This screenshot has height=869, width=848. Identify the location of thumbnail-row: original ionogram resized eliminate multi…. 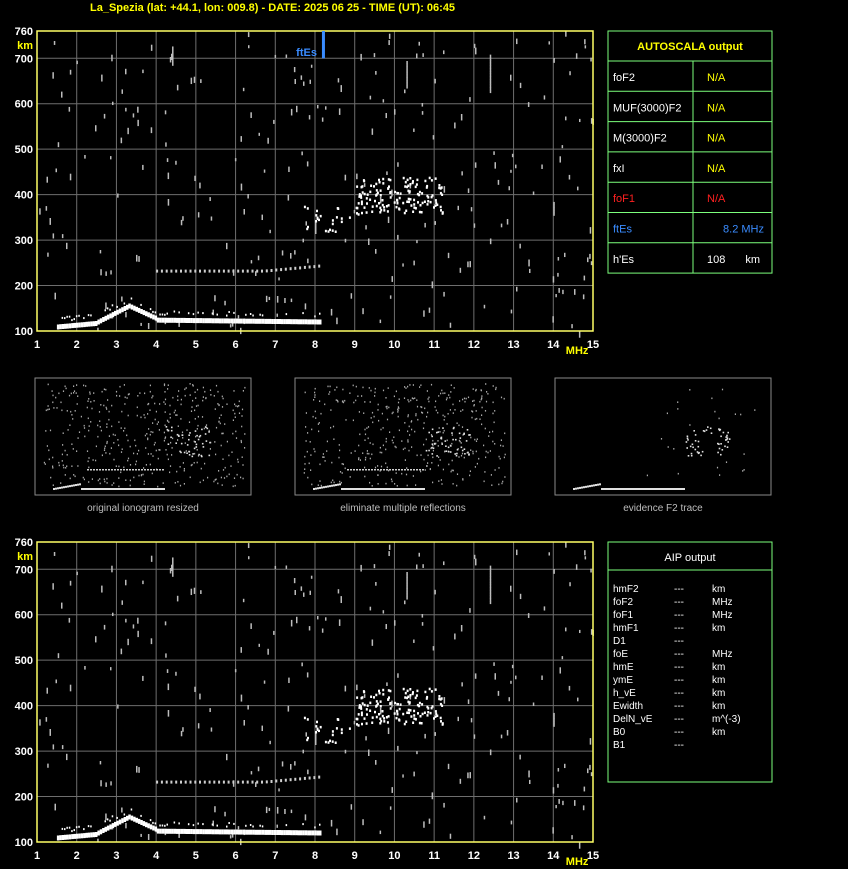
(403, 445).